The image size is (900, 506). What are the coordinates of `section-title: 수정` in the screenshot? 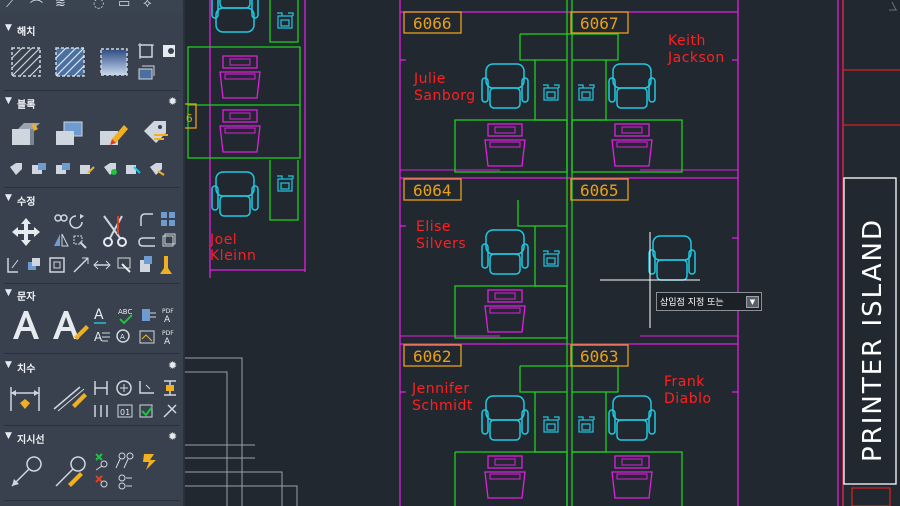 It's located at (26, 202).